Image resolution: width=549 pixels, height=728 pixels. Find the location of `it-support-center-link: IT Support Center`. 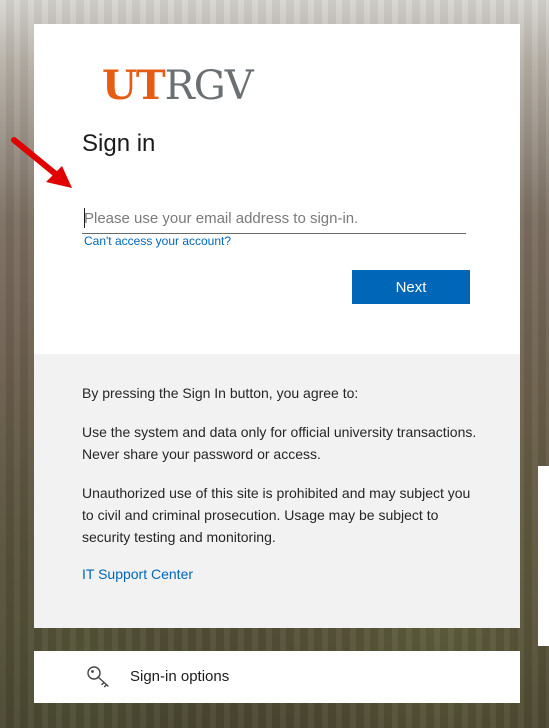

it-support-center-link: IT Support Center is located at coordinates (137, 574).